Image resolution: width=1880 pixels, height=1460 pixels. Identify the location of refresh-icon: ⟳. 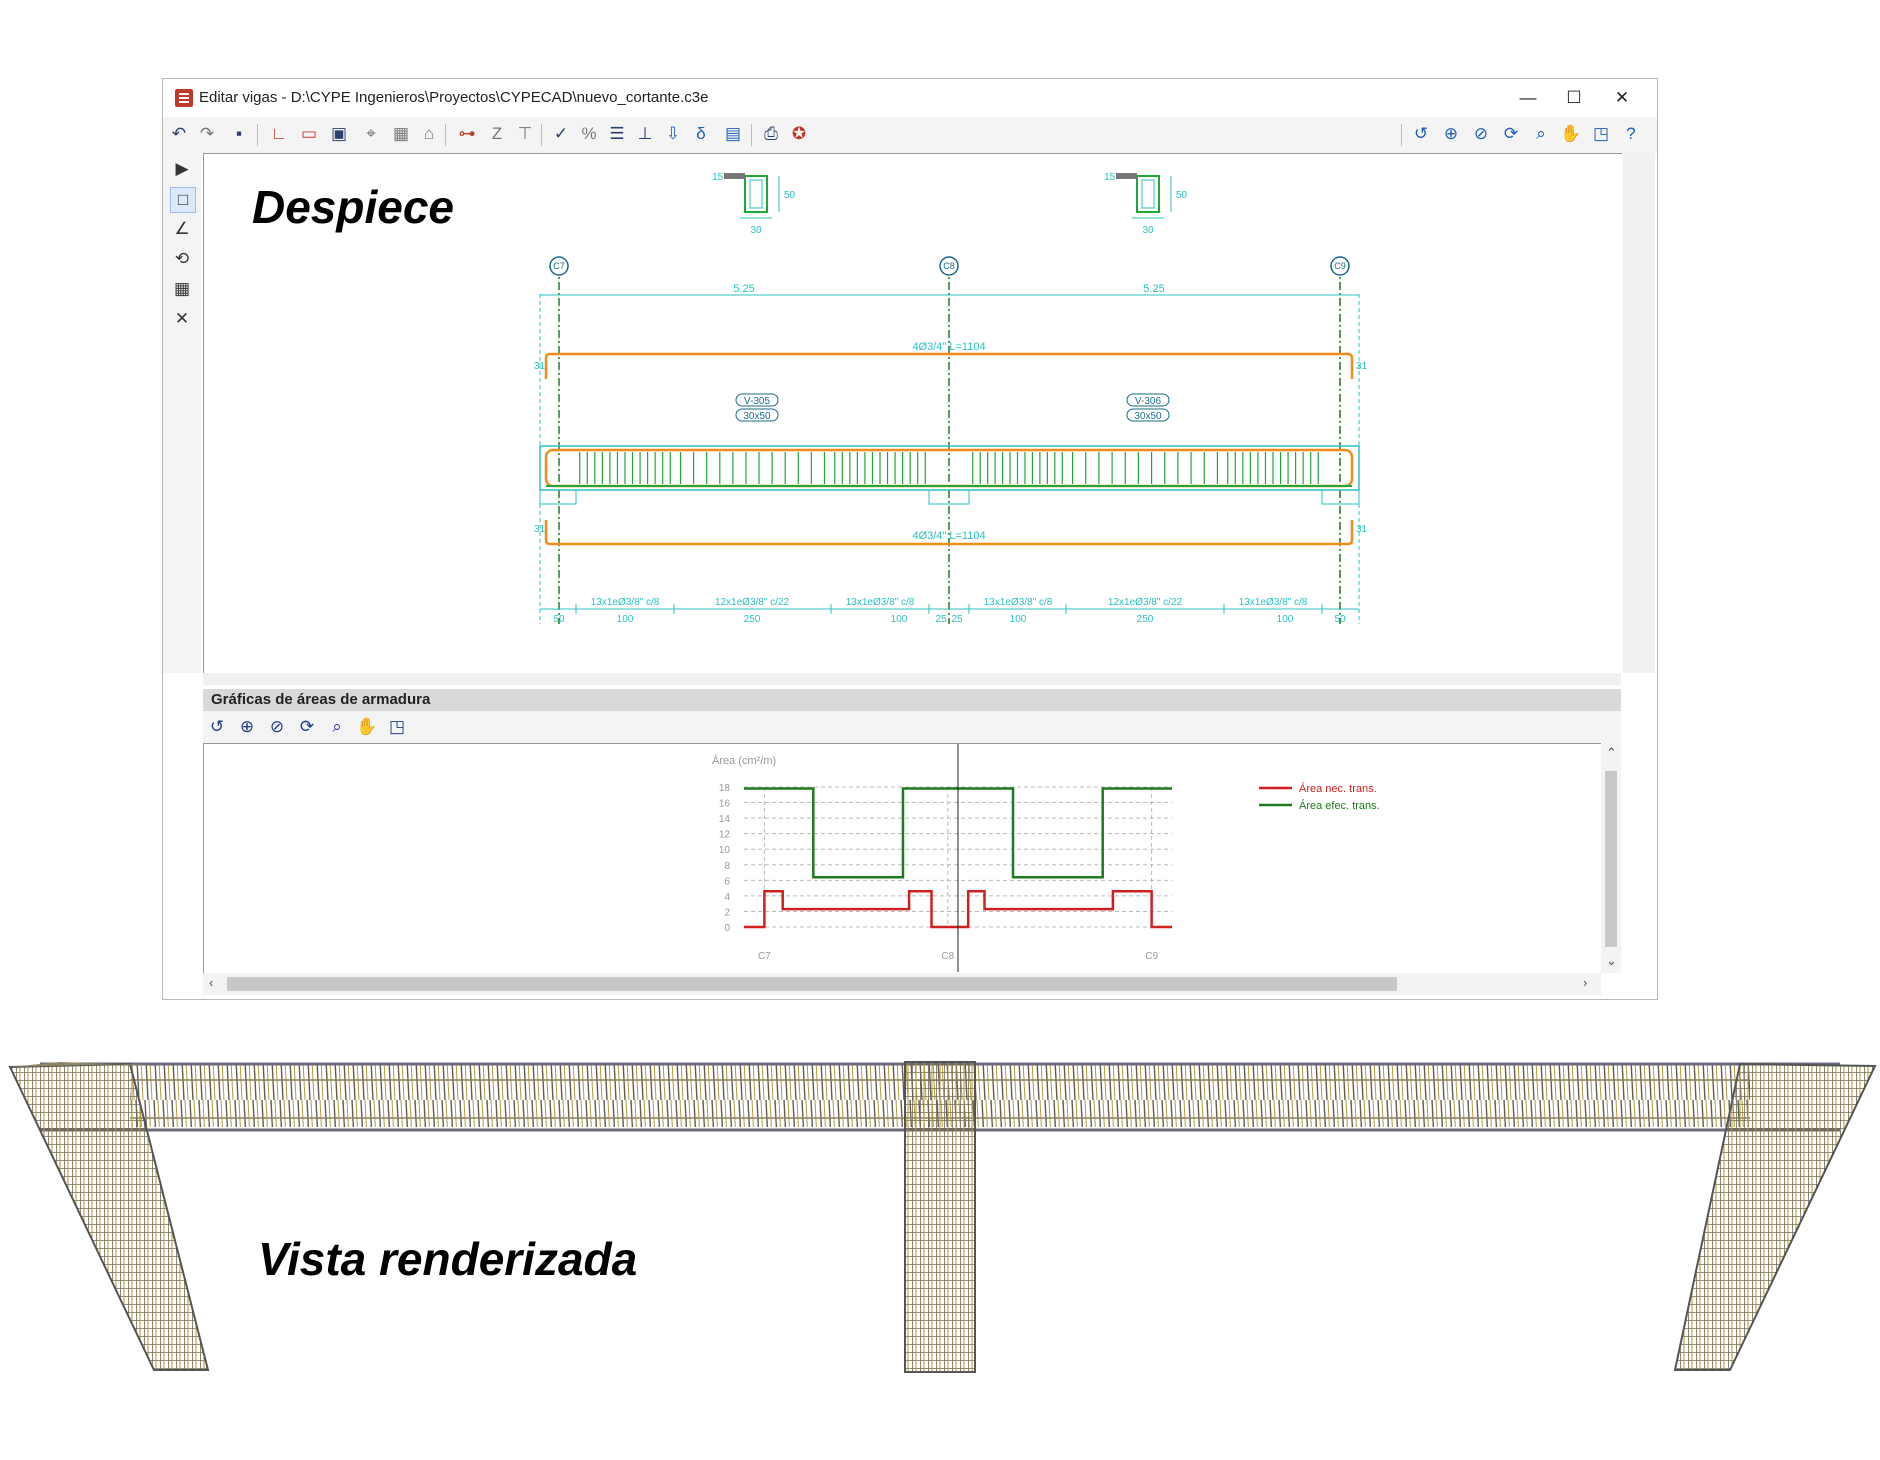
(1511, 134).